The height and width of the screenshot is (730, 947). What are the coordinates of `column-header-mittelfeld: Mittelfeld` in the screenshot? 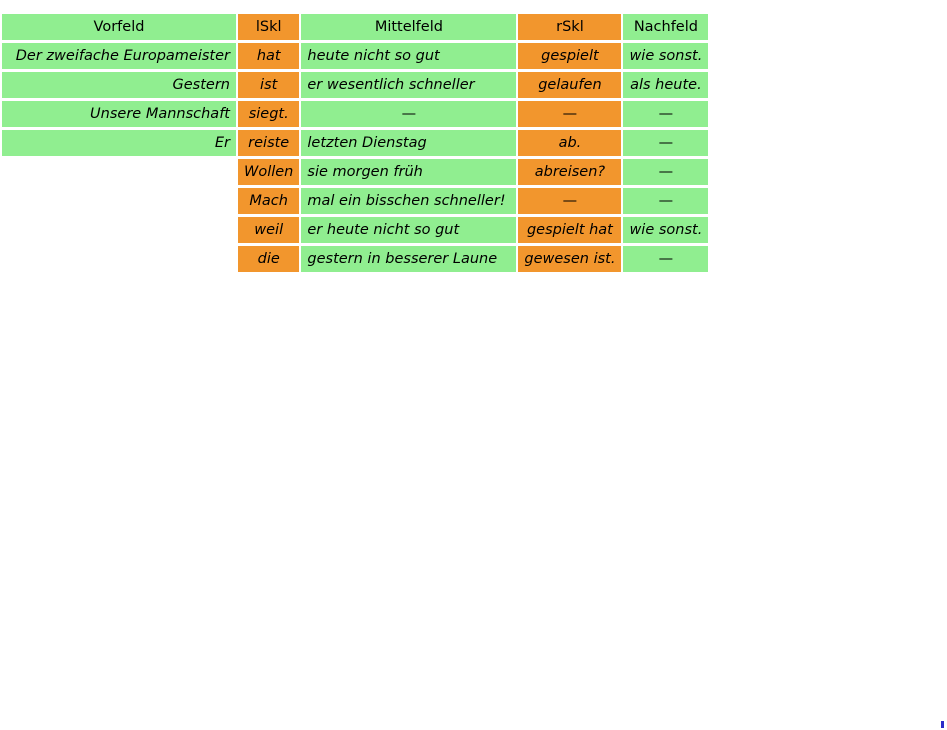 It's located at (409, 27).